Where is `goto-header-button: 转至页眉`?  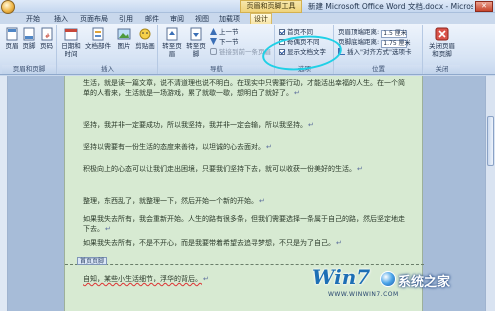
goto-header-button: 转至页眉 is located at coordinates (172, 42).